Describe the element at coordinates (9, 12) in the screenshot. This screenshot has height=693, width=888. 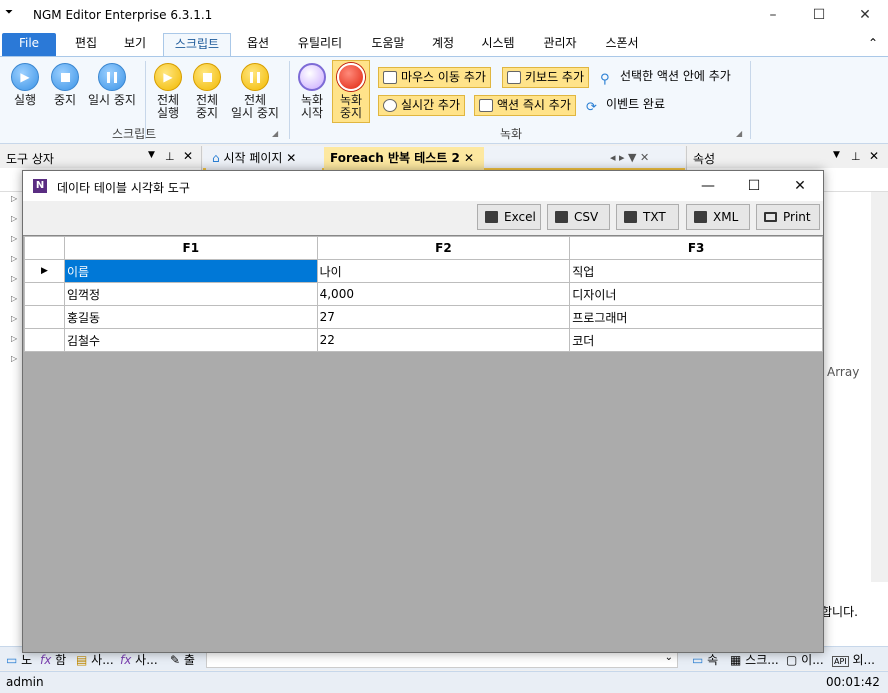
I see `quick-access-menu-icon: ⏷` at that location.